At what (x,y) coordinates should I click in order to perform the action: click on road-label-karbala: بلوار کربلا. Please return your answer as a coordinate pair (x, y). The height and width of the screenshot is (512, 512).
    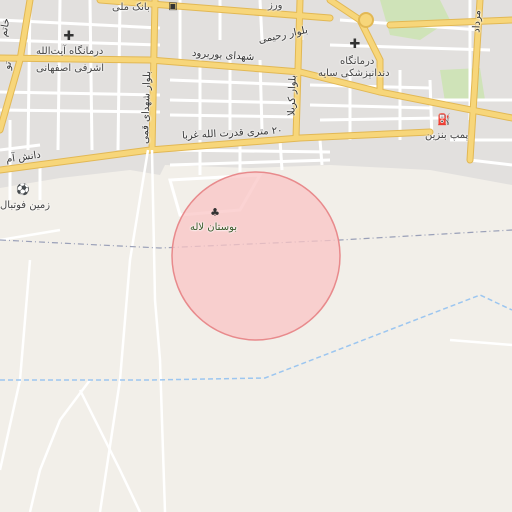
    Looking at the image, I should click on (292, 95).